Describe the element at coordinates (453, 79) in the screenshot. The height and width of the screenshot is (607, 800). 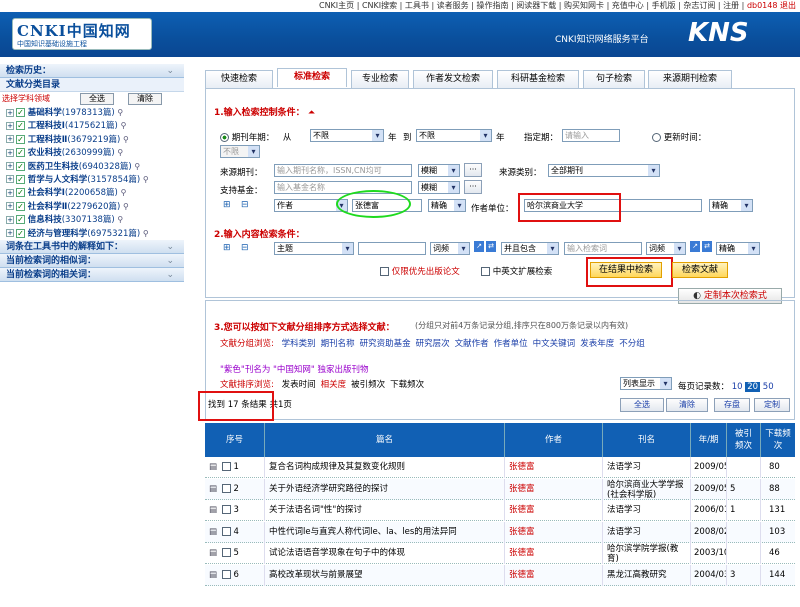
I see `tab-3: 作者发文检索` at that location.